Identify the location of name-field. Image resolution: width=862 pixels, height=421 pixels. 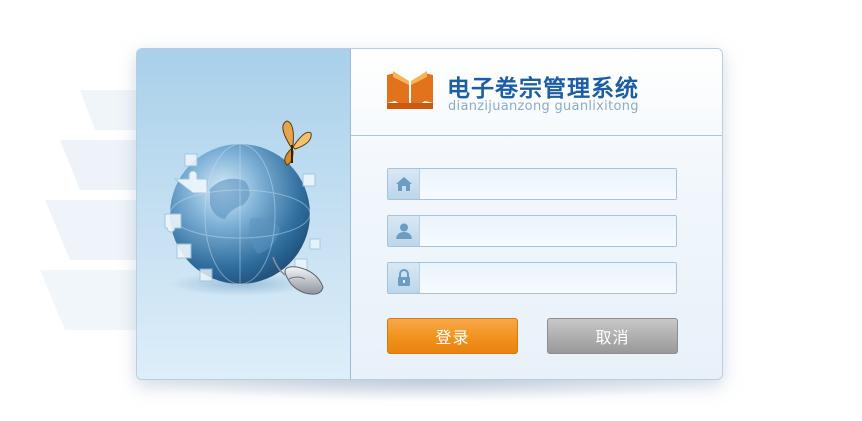
(532, 231).